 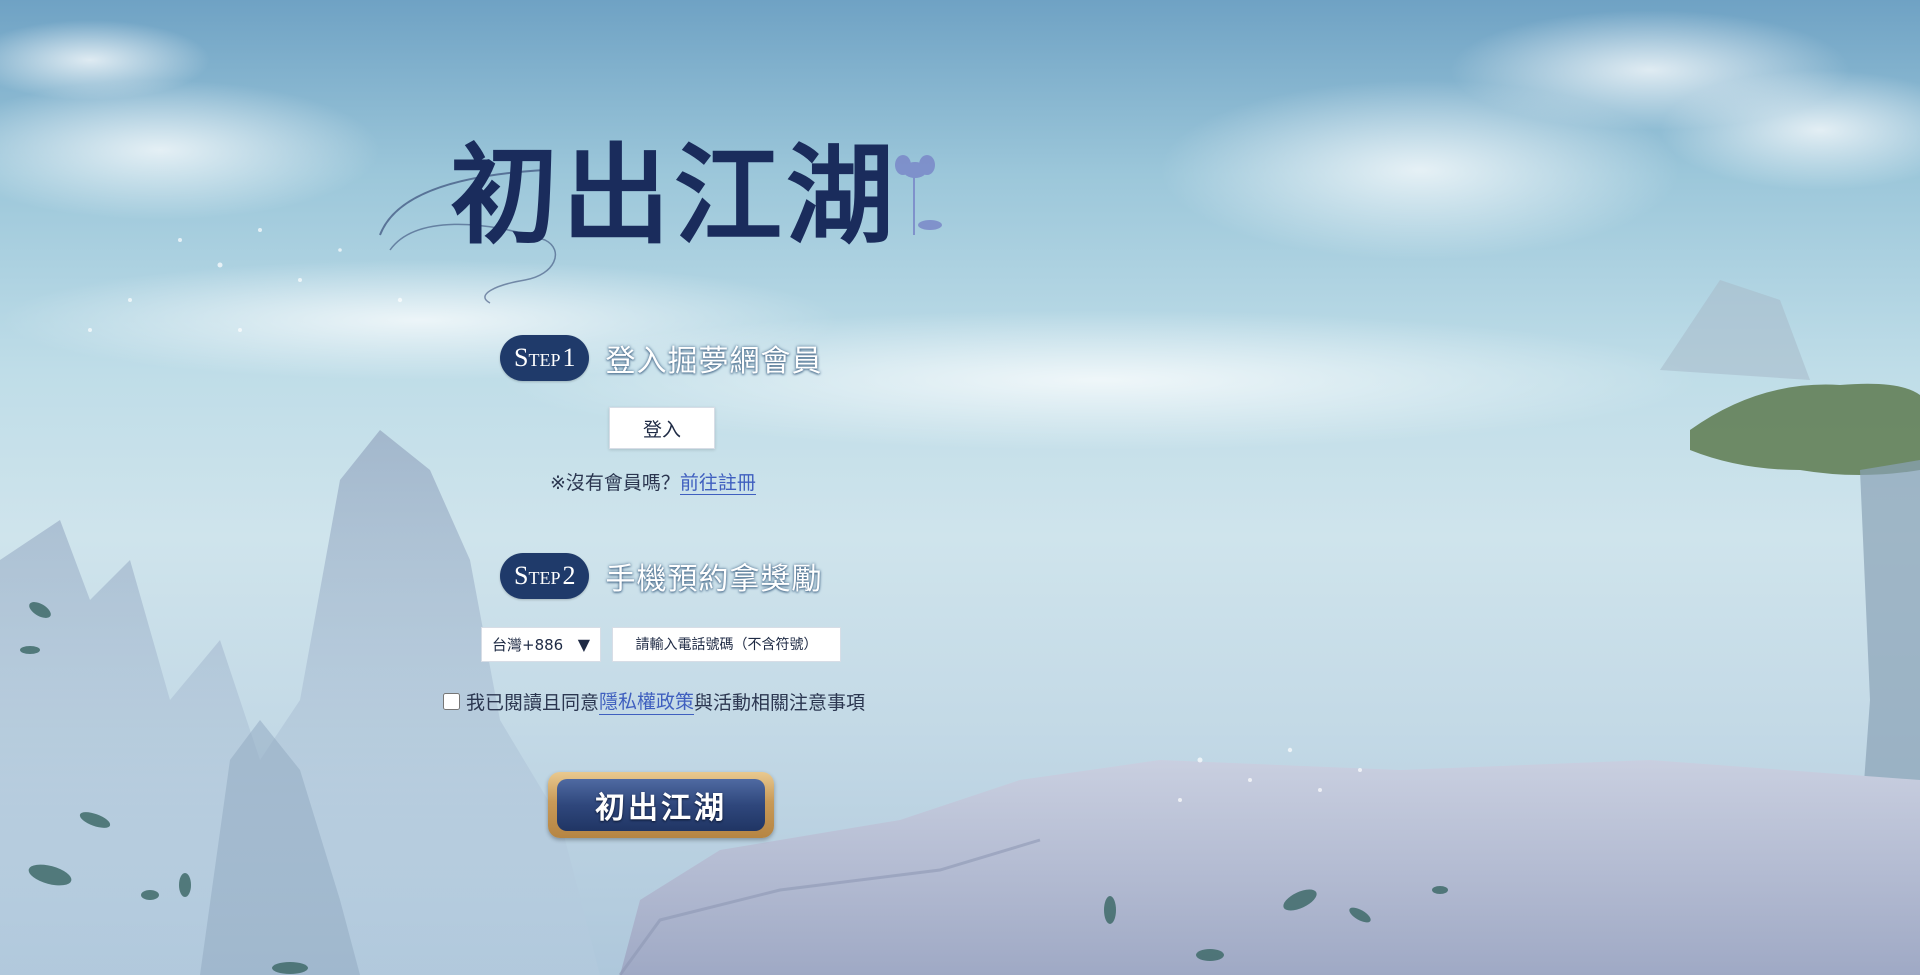 What do you see at coordinates (537, 357) in the screenshot?
I see `step1-badge-word: Step` at bounding box center [537, 357].